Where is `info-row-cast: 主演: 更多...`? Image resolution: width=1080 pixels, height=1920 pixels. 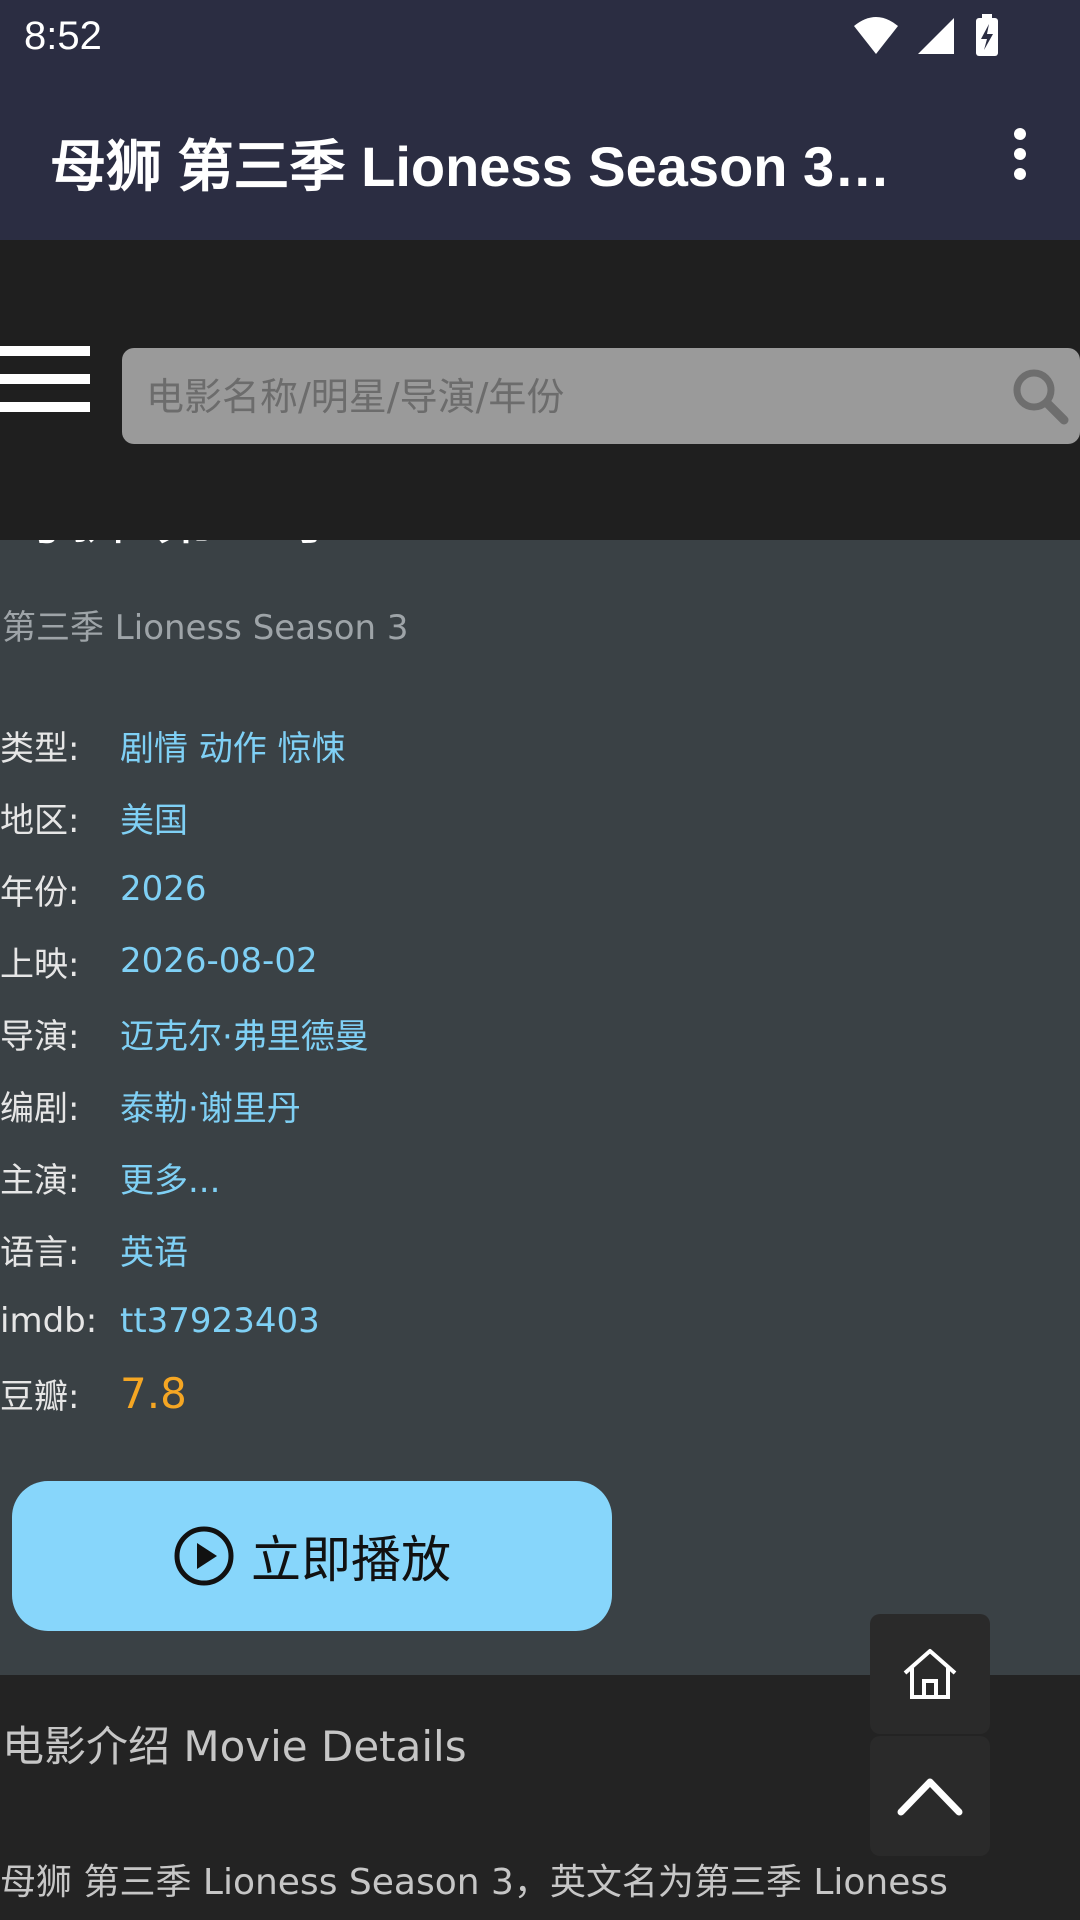
info-row-cast: 主演: 更多... is located at coordinates (110, 1177).